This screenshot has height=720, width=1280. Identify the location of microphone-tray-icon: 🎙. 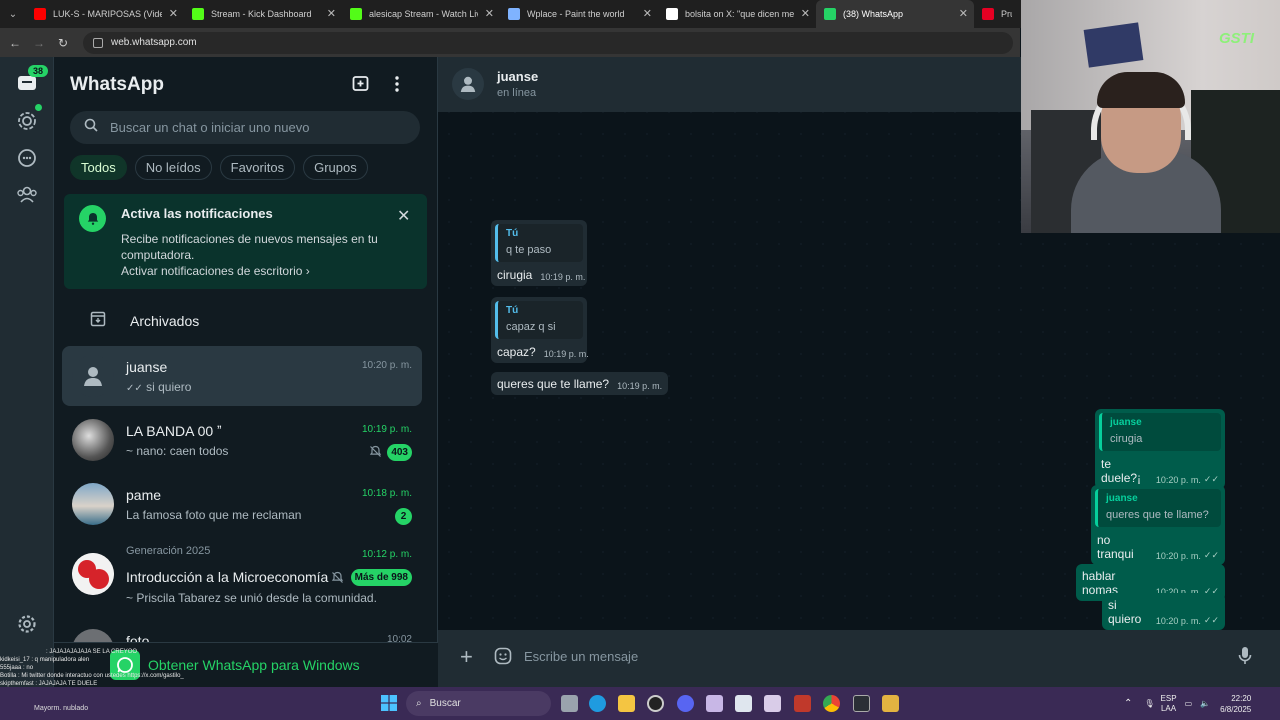
(1149, 703).